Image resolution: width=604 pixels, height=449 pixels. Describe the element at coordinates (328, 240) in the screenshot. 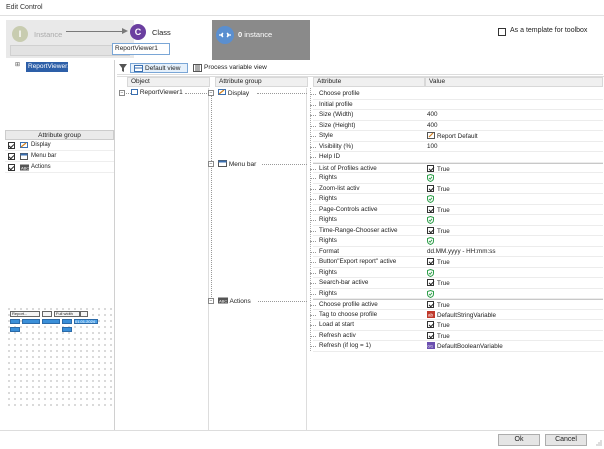

I see `attribute-name: Rights` at that location.